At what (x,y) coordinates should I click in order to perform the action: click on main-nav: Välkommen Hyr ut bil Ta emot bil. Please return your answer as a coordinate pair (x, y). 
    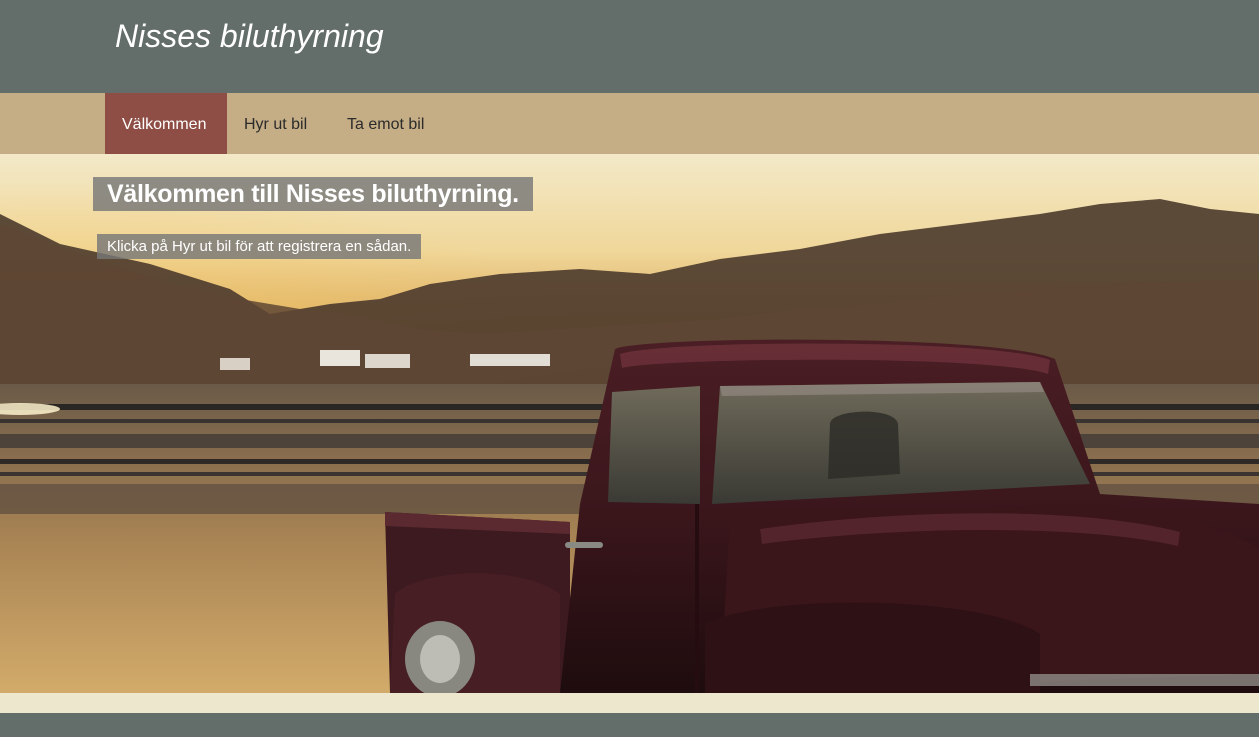
    Looking at the image, I should click on (629, 123).